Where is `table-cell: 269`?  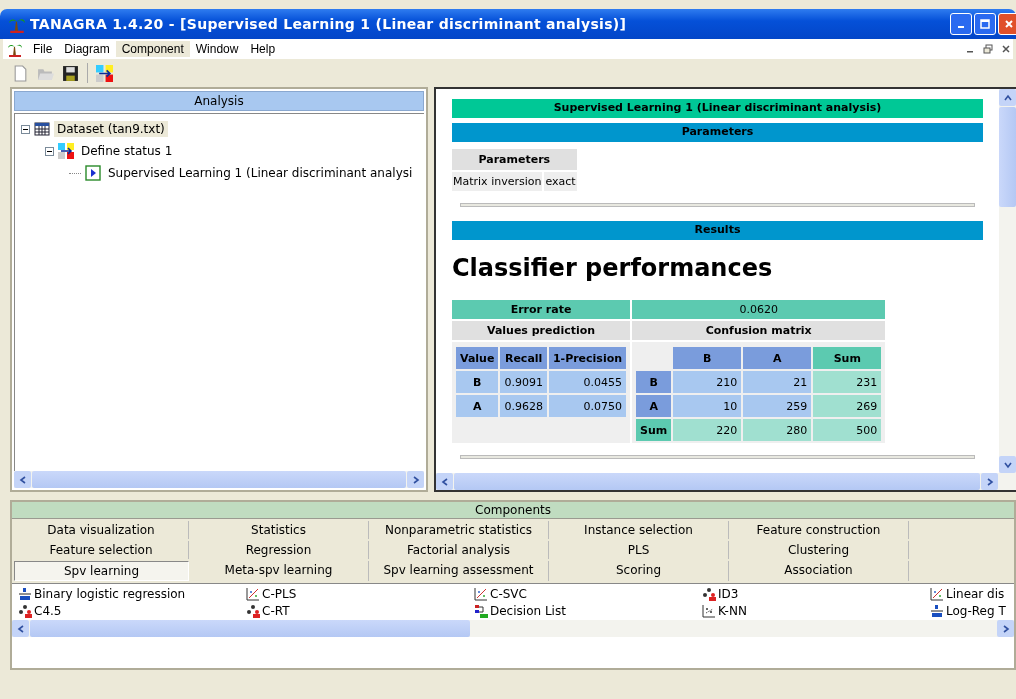
table-cell: 269 is located at coordinates (847, 406).